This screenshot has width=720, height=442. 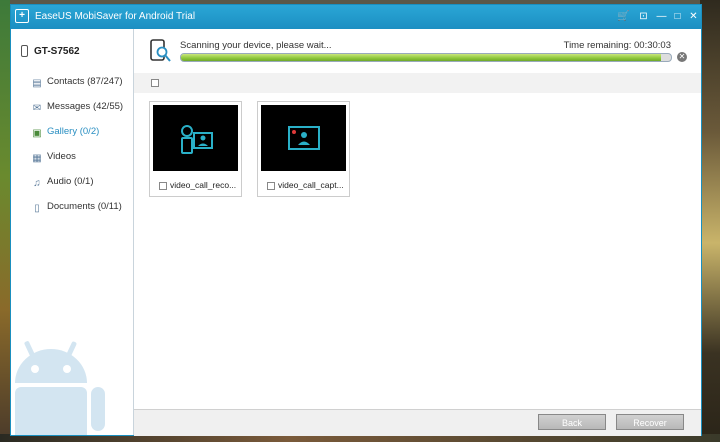 I want to click on sidebar-item-documents: ▯ Documents (0/11), so click(x=76, y=207).